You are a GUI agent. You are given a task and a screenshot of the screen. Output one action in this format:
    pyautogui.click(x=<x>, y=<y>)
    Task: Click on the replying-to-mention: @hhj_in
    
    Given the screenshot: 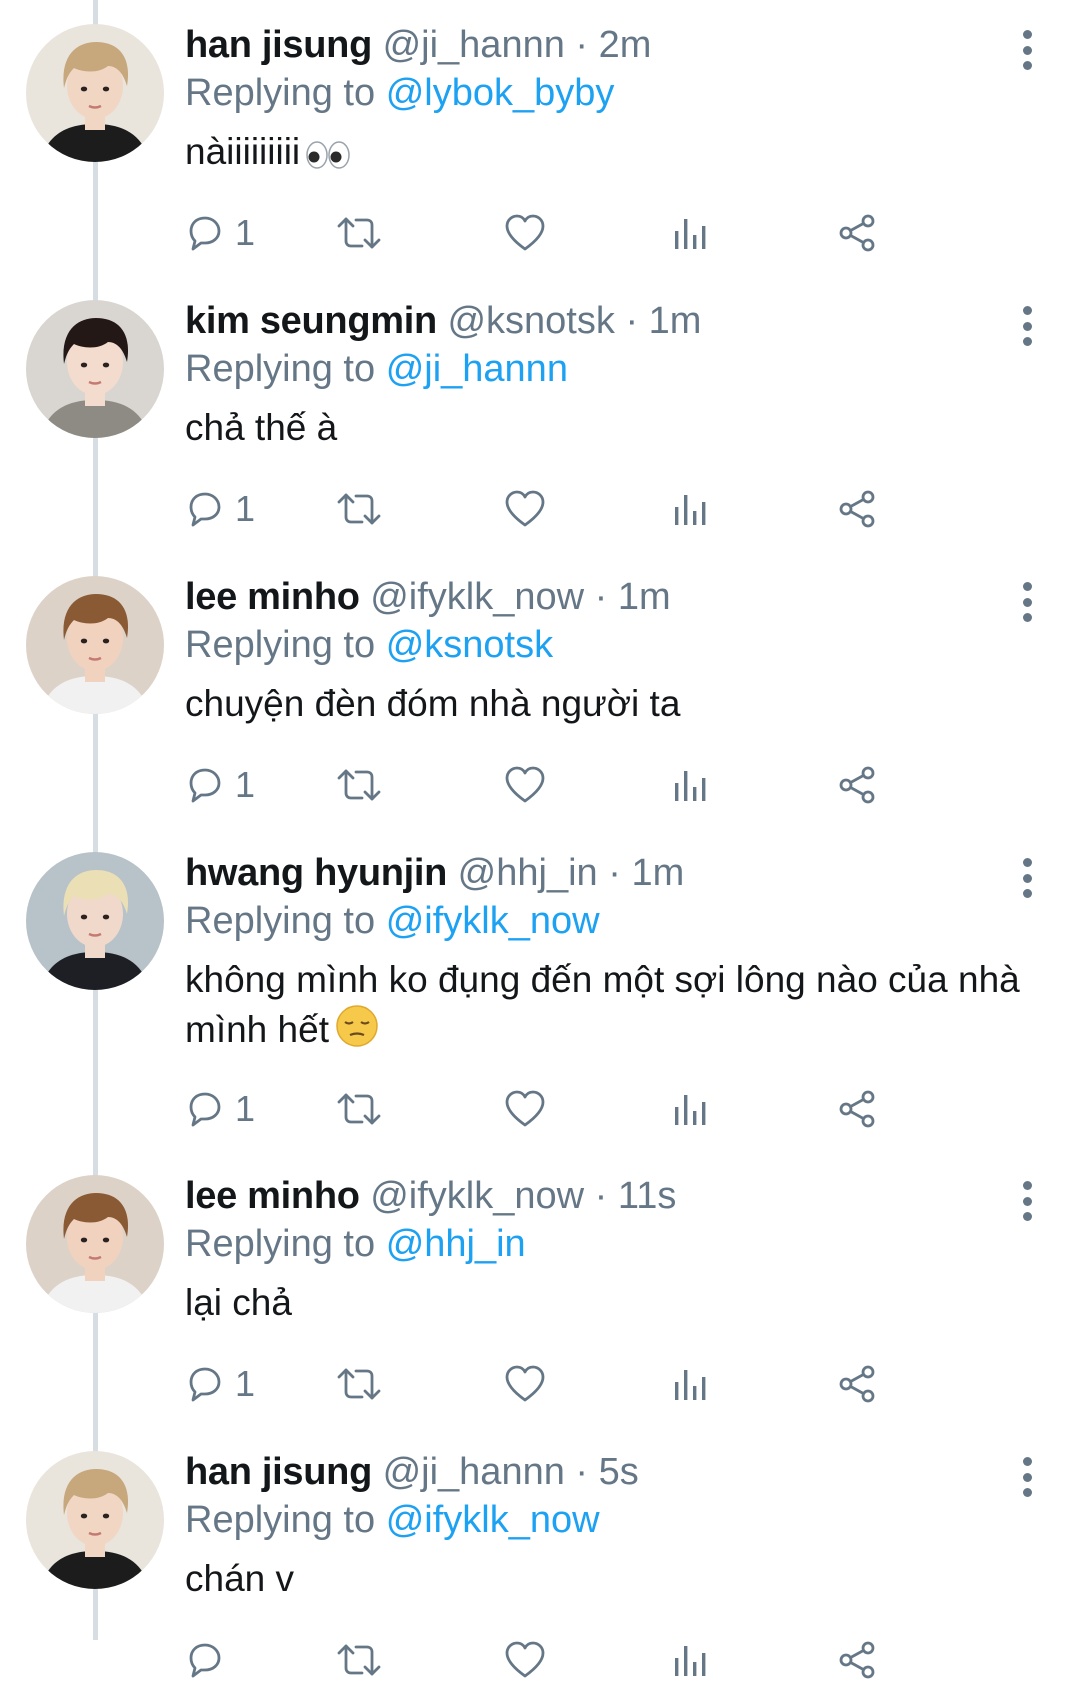 What is the action you would take?
    pyautogui.click(x=456, y=1244)
    